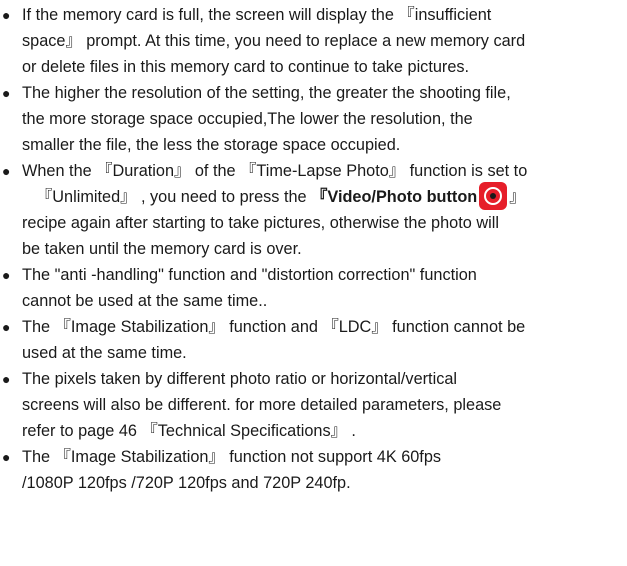 This screenshot has width=627, height=566. What do you see at coordinates (394, 197) in the screenshot?
I see `video-photo-button-label: 『Video/Photo button` at bounding box center [394, 197].